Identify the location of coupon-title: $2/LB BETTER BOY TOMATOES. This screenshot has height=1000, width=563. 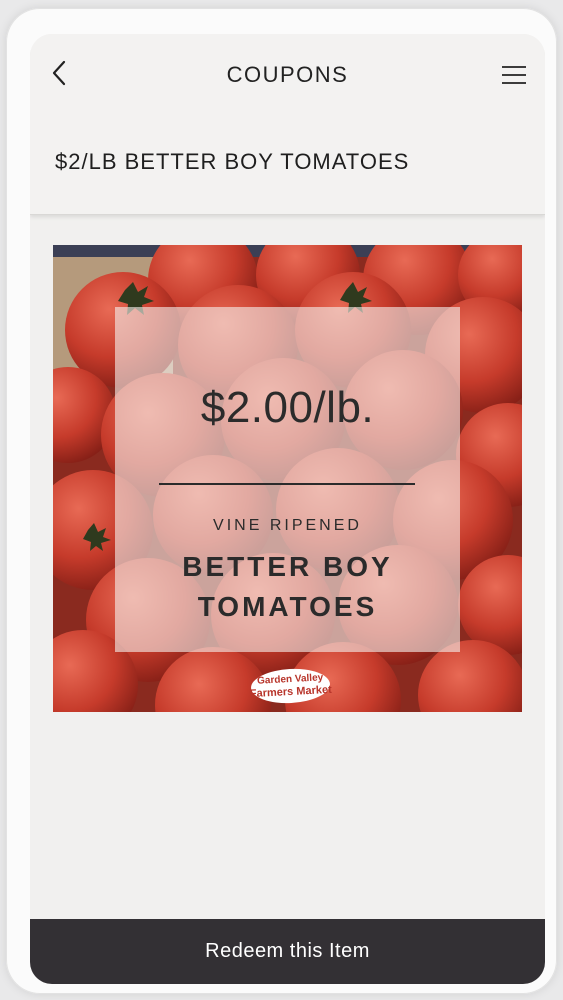
(232, 161).